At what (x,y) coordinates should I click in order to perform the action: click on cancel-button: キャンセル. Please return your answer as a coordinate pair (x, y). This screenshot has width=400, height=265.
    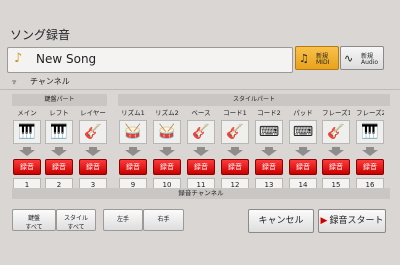
    Looking at the image, I should click on (281, 221).